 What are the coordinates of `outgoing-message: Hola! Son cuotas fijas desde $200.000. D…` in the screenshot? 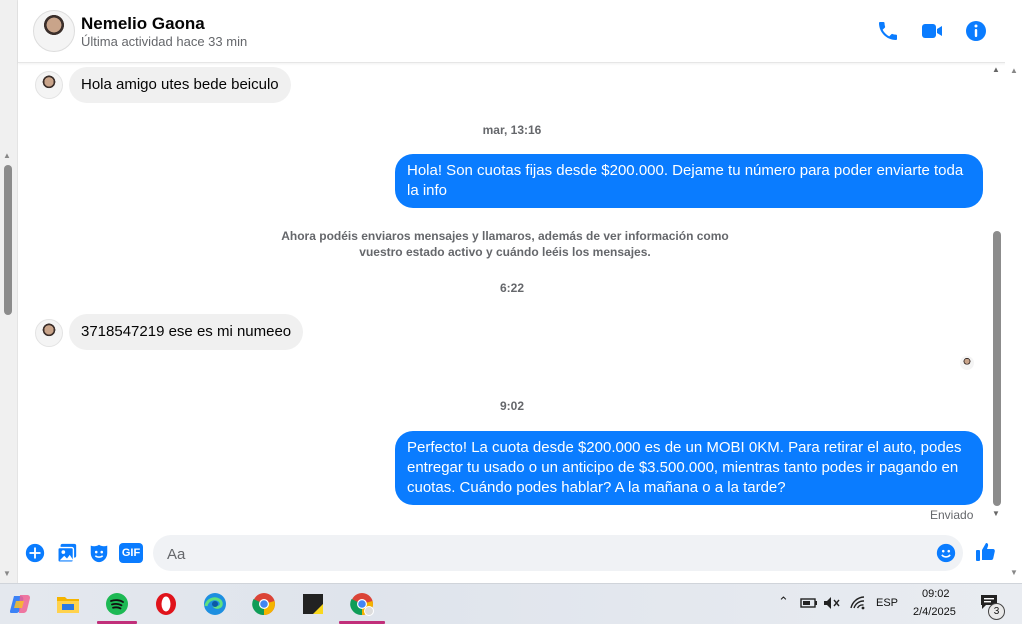 It's located at (689, 181).